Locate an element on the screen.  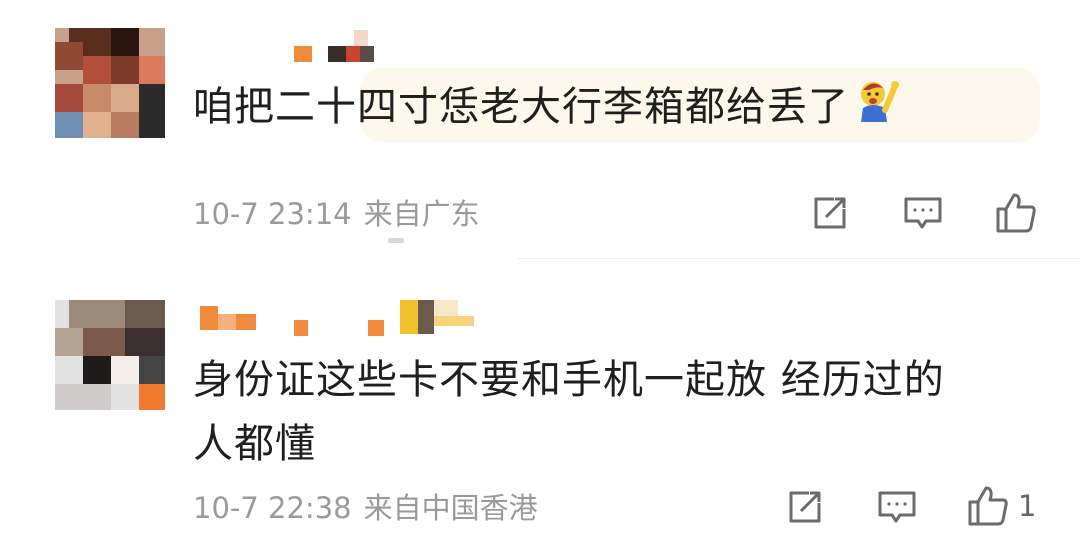
raising-hand-emoji-icon is located at coordinates (877, 110).